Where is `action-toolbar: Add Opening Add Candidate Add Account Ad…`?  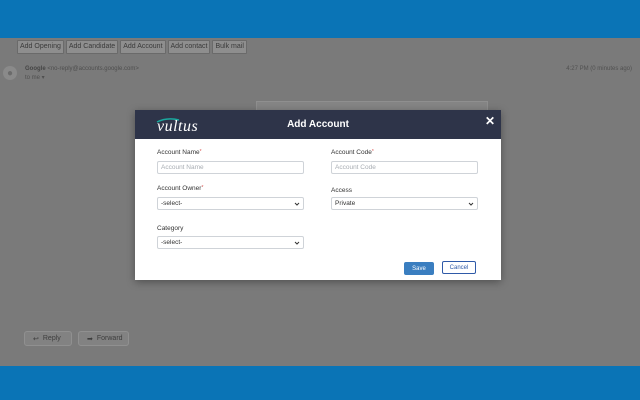
action-toolbar: Add Opening Add Candidate Add Account Ad… is located at coordinates (132, 47).